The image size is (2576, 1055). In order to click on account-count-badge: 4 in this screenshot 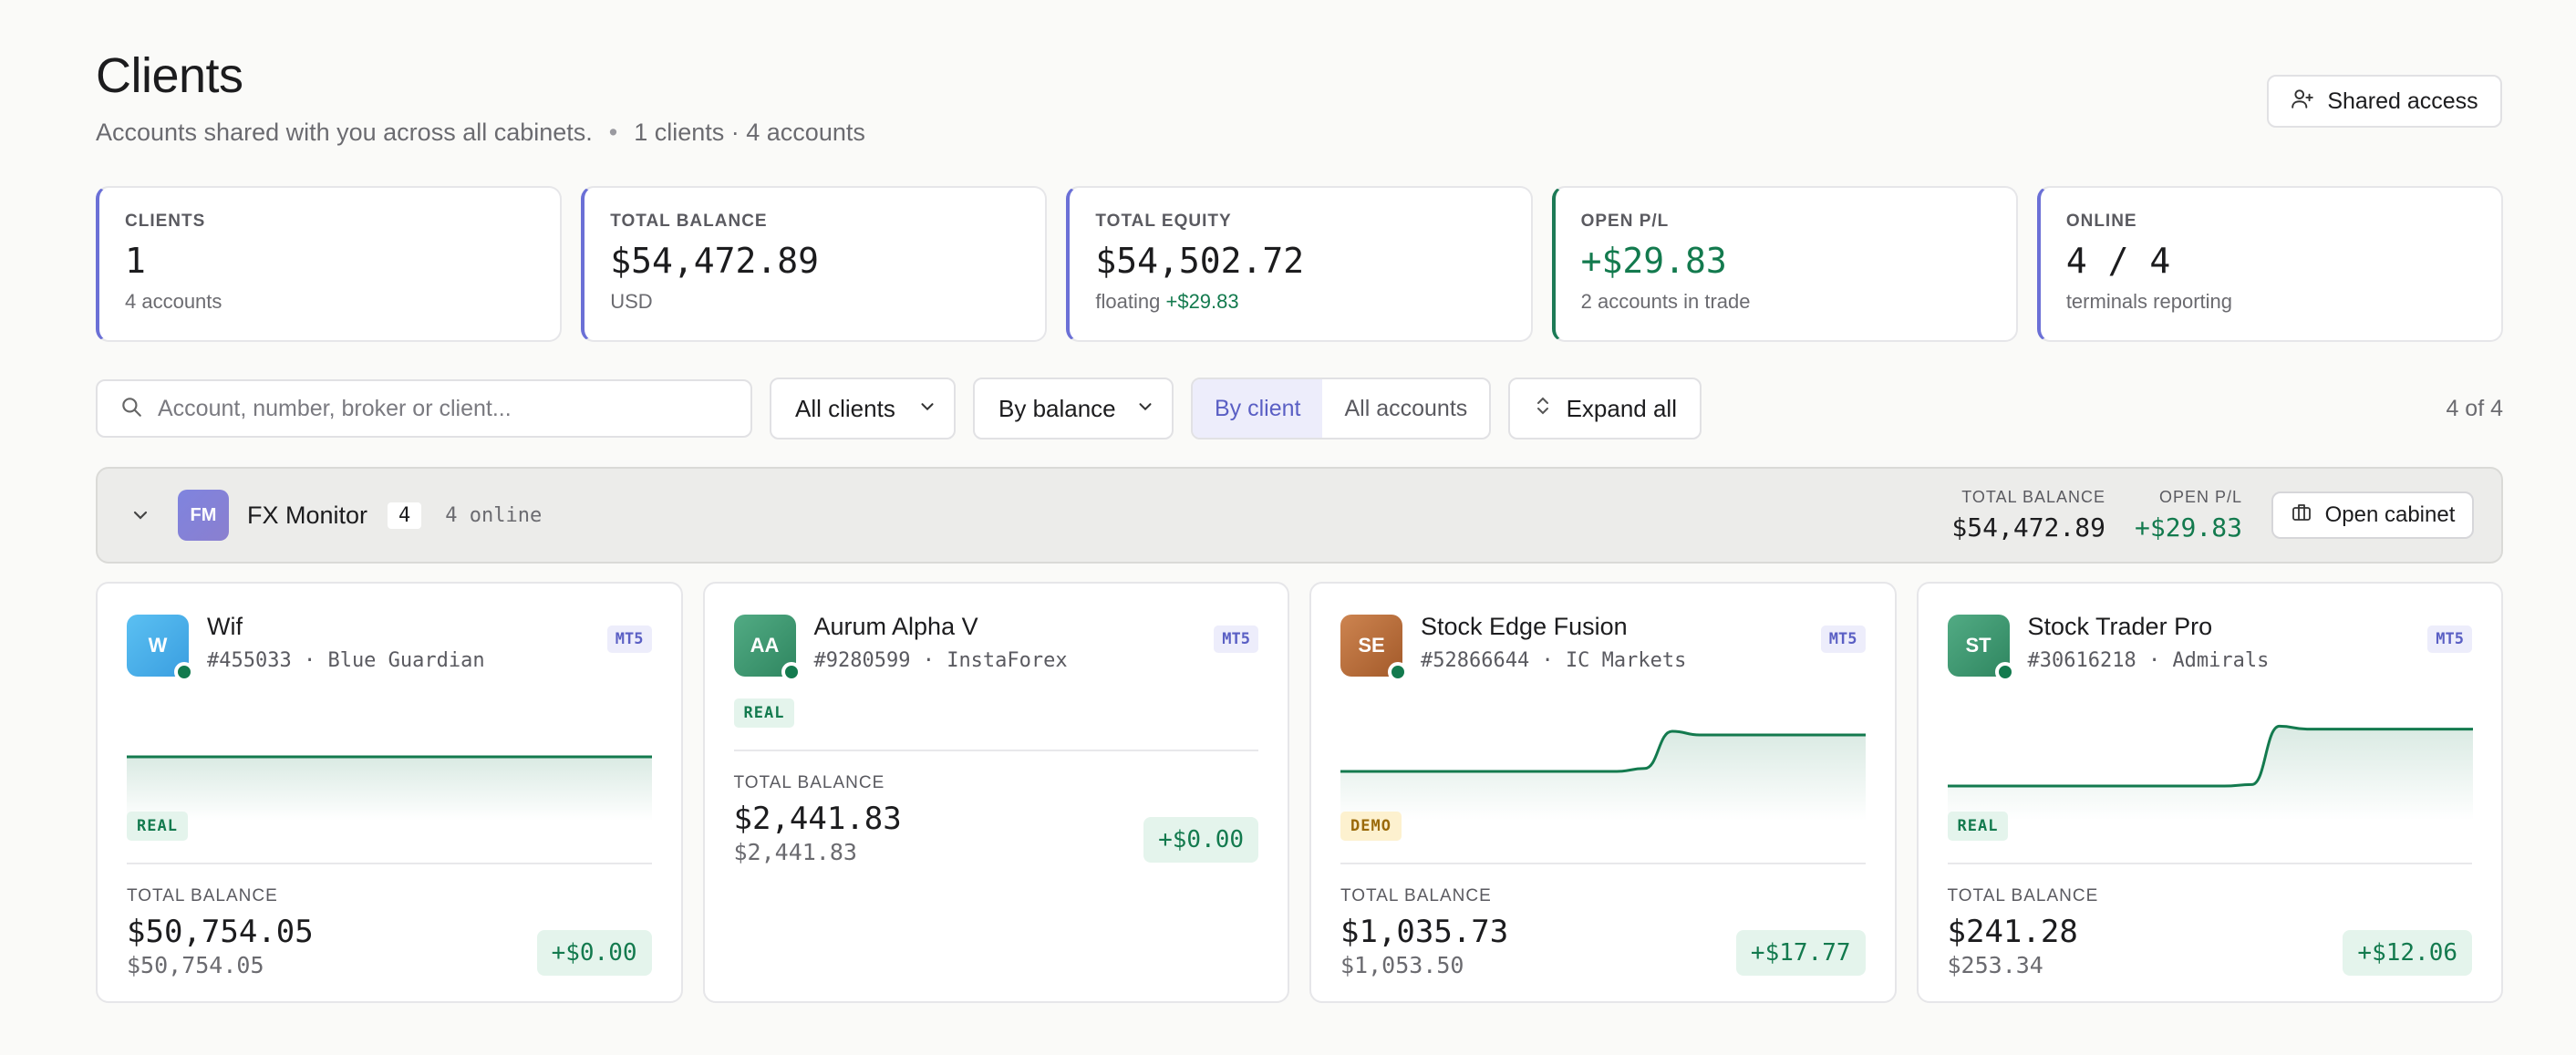, I will do `click(405, 516)`.